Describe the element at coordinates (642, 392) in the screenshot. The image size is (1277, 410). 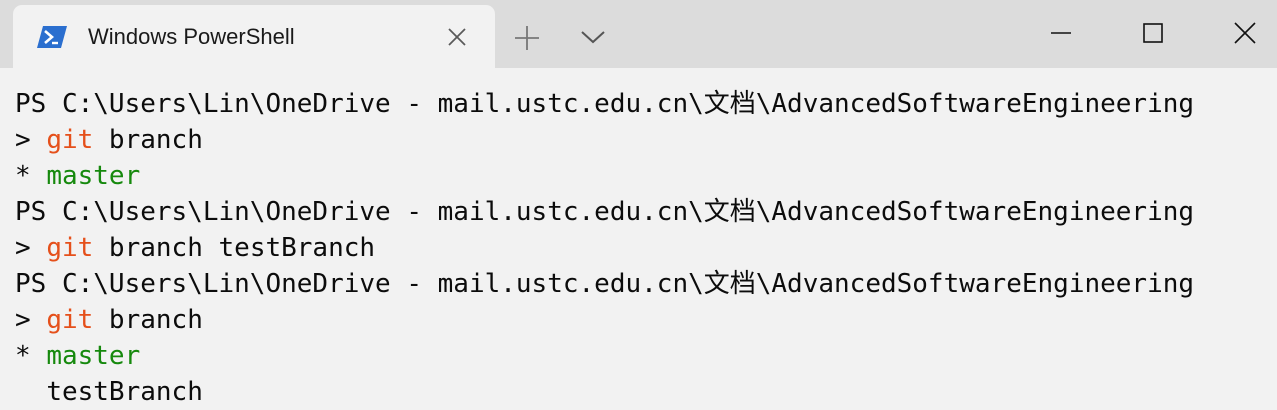
I see `output-line: testBranch` at that location.